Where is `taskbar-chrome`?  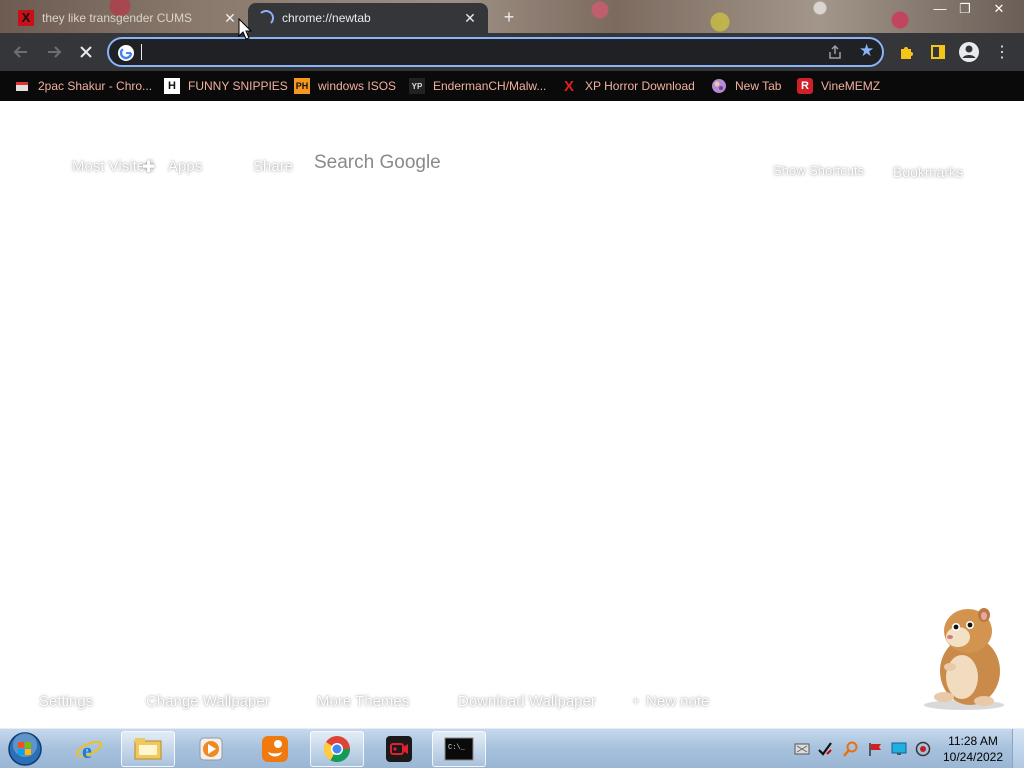 taskbar-chrome is located at coordinates (337, 749).